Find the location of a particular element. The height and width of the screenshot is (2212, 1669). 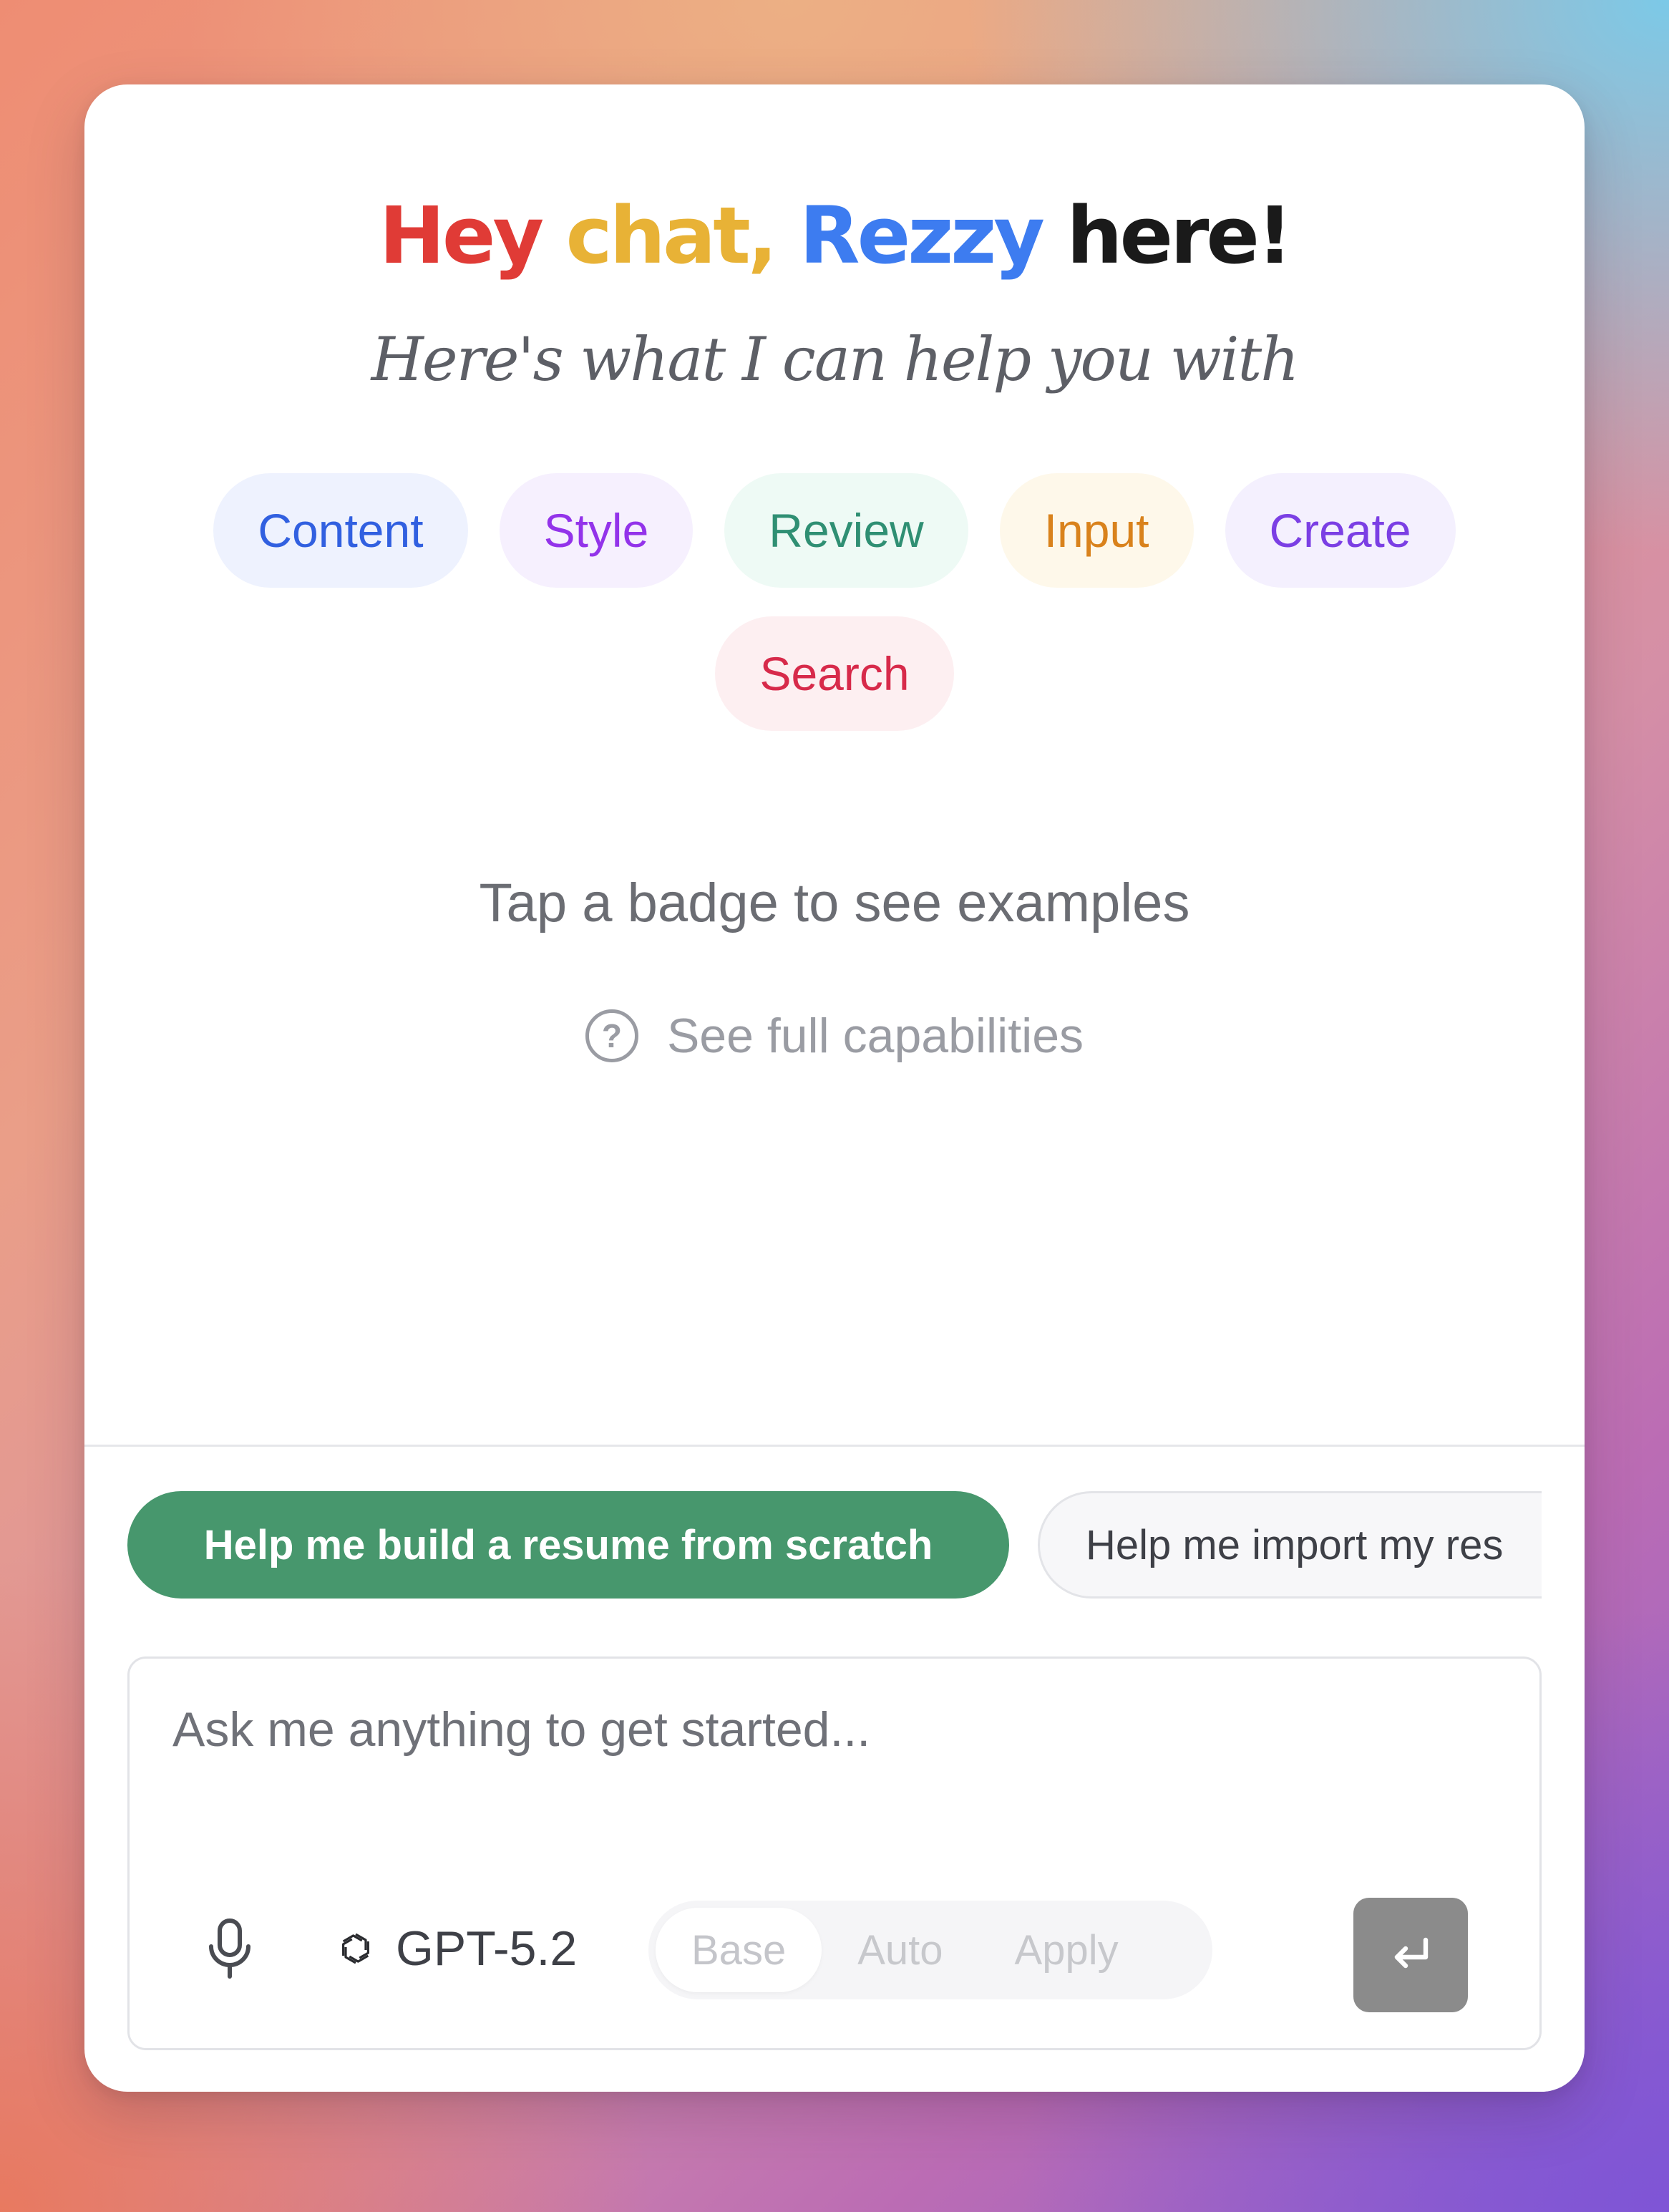

openai-logo-icon is located at coordinates (355, 1949).